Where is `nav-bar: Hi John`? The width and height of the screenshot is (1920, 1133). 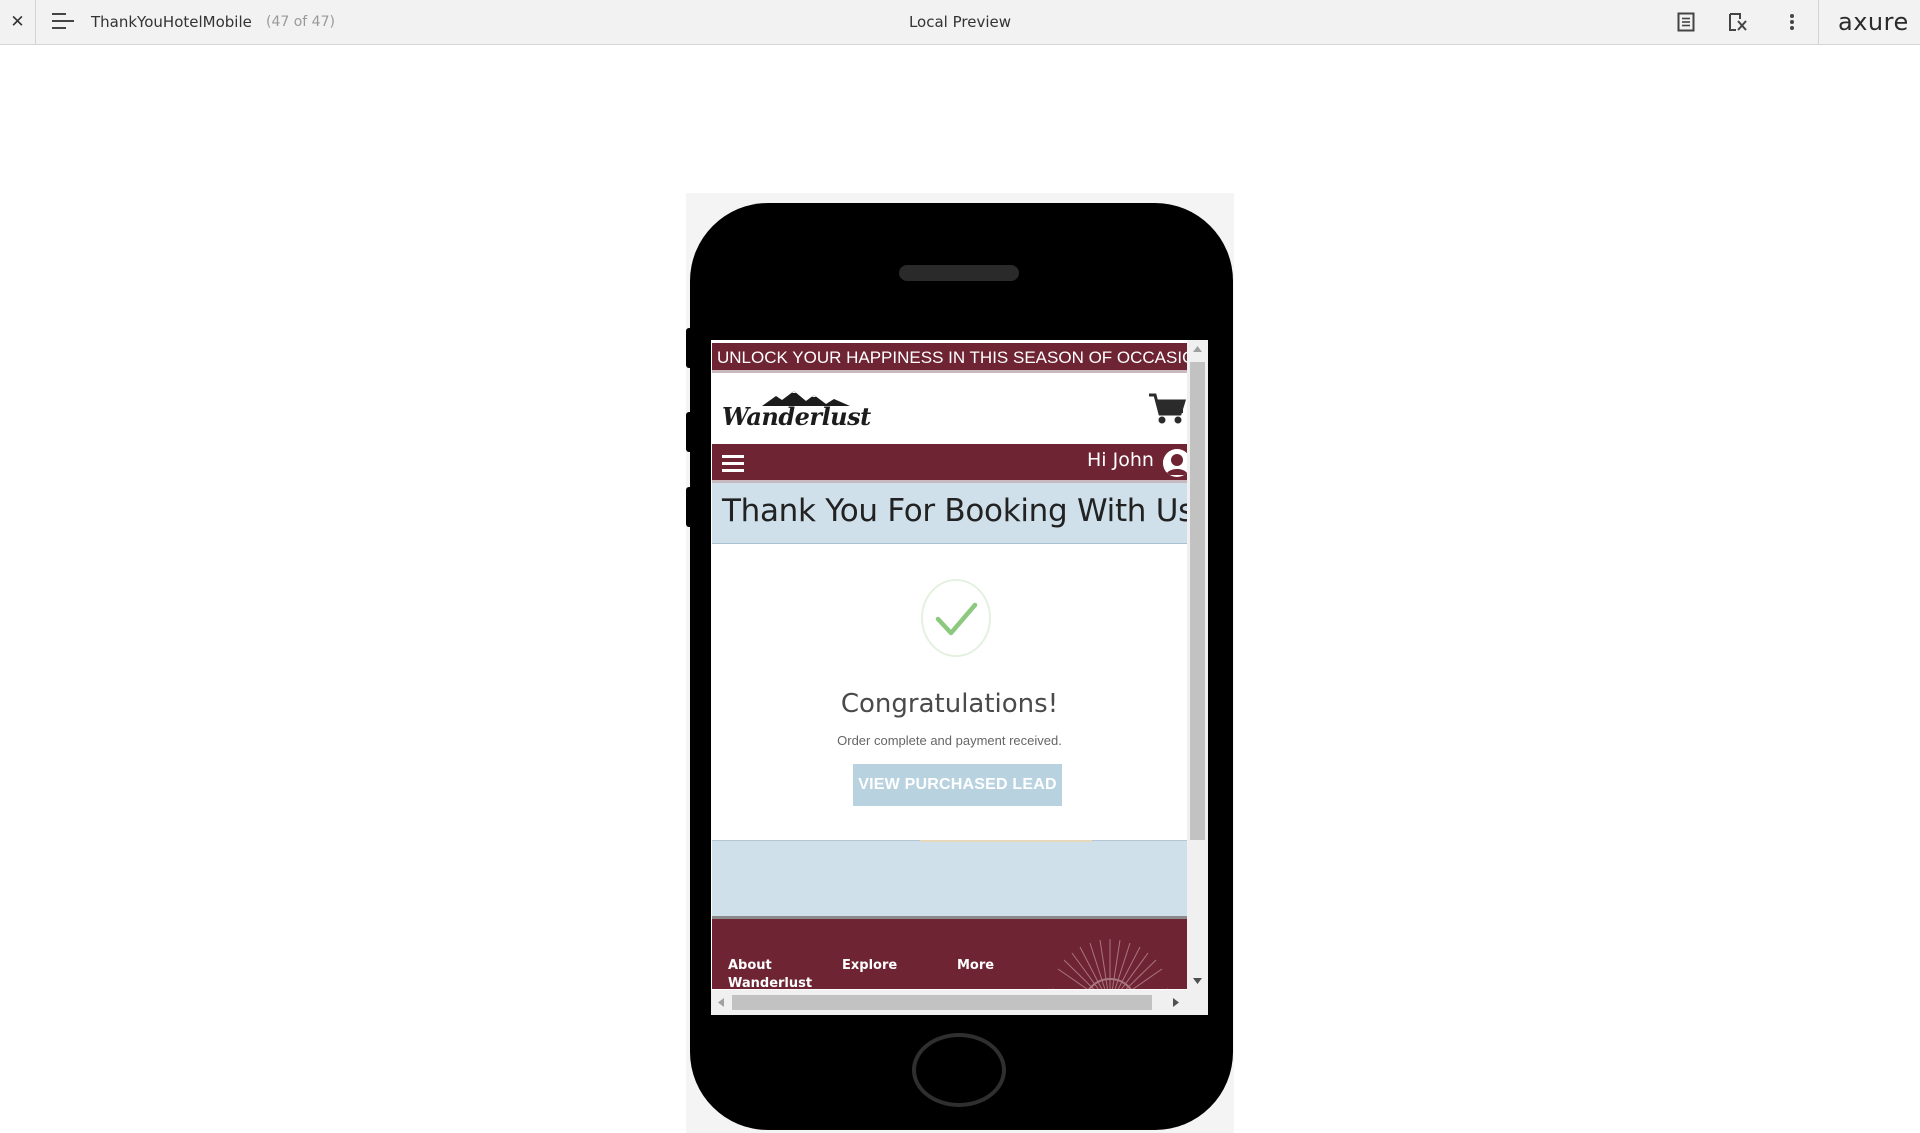
nav-bar: Hi John is located at coordinates (949, 463).